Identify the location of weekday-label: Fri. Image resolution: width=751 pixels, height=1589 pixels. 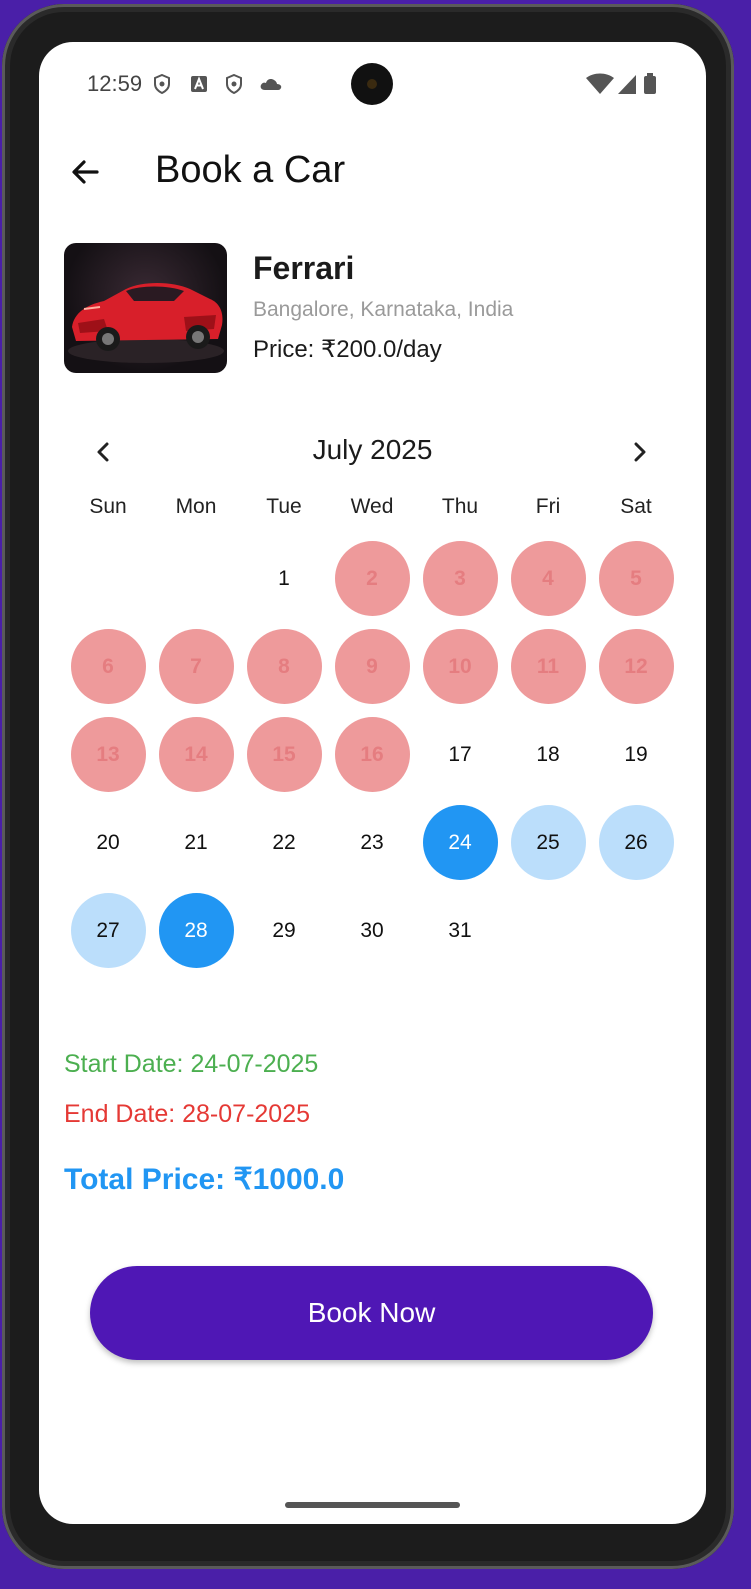
(548, 506).